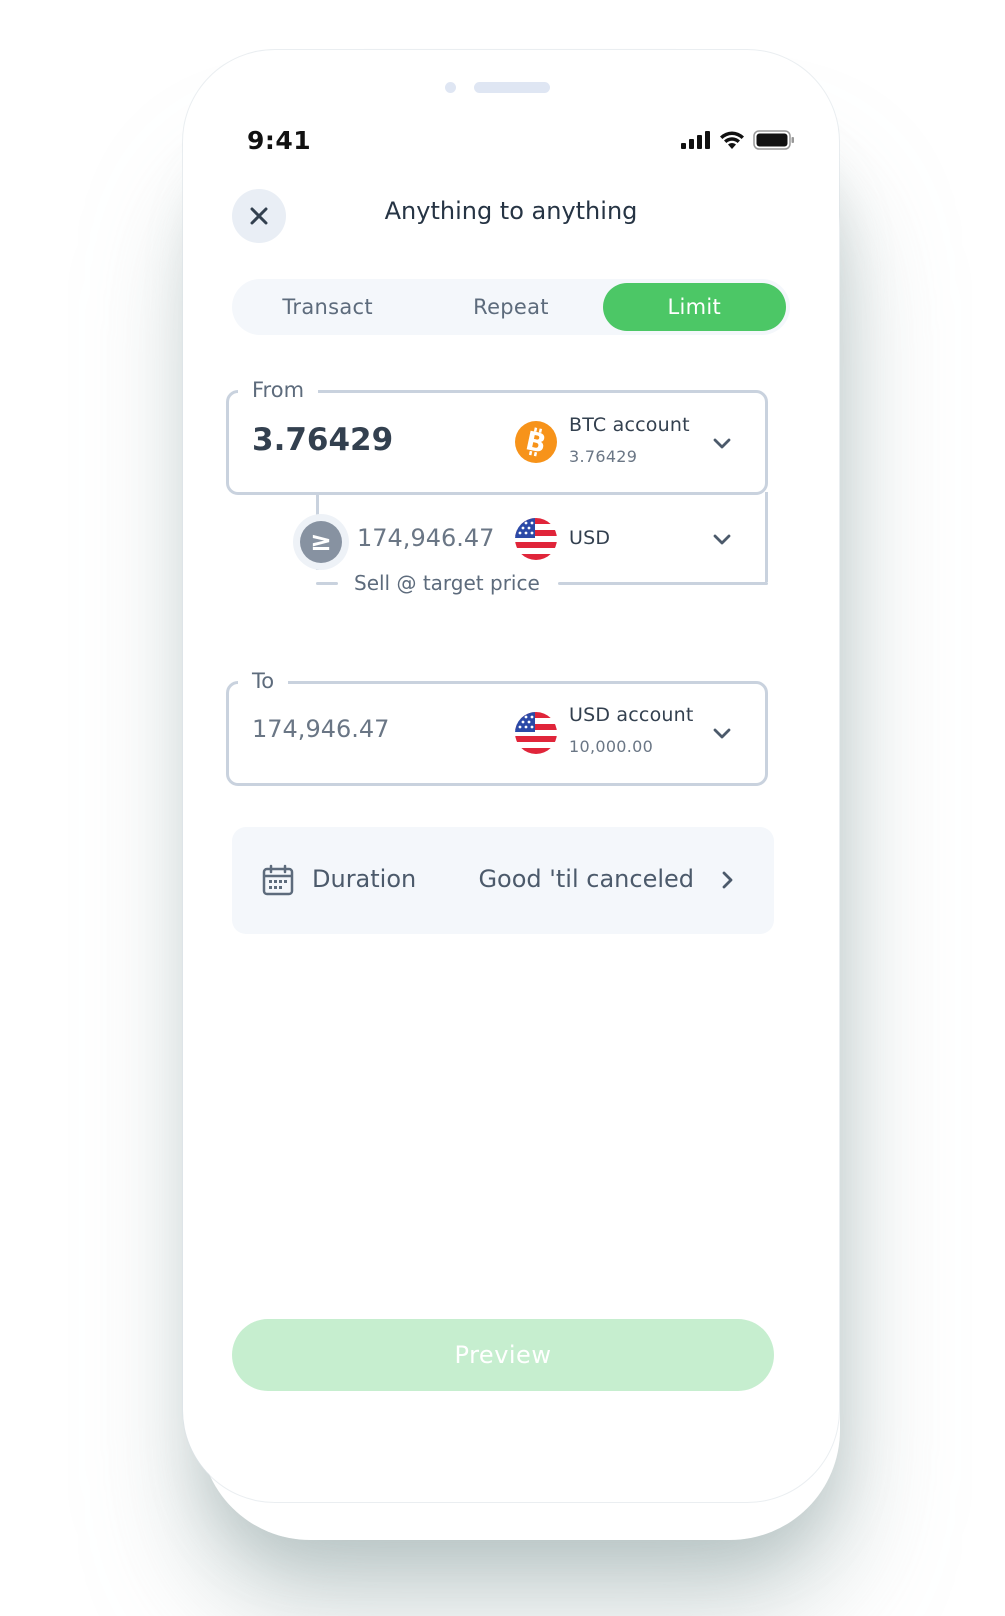 The image size is (1005, 1616). I want to click on bitcoin-icon: B, so click(536, 442).